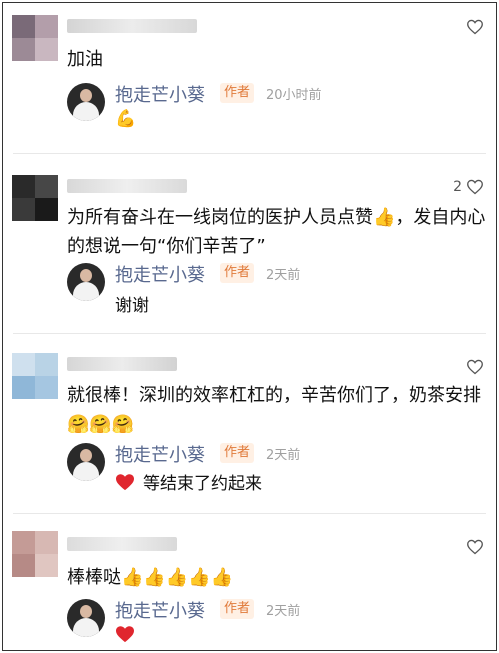 Image resolution: width=499 pixels, height=653 pixels. I want to click on reply-text, so click(125, 634).